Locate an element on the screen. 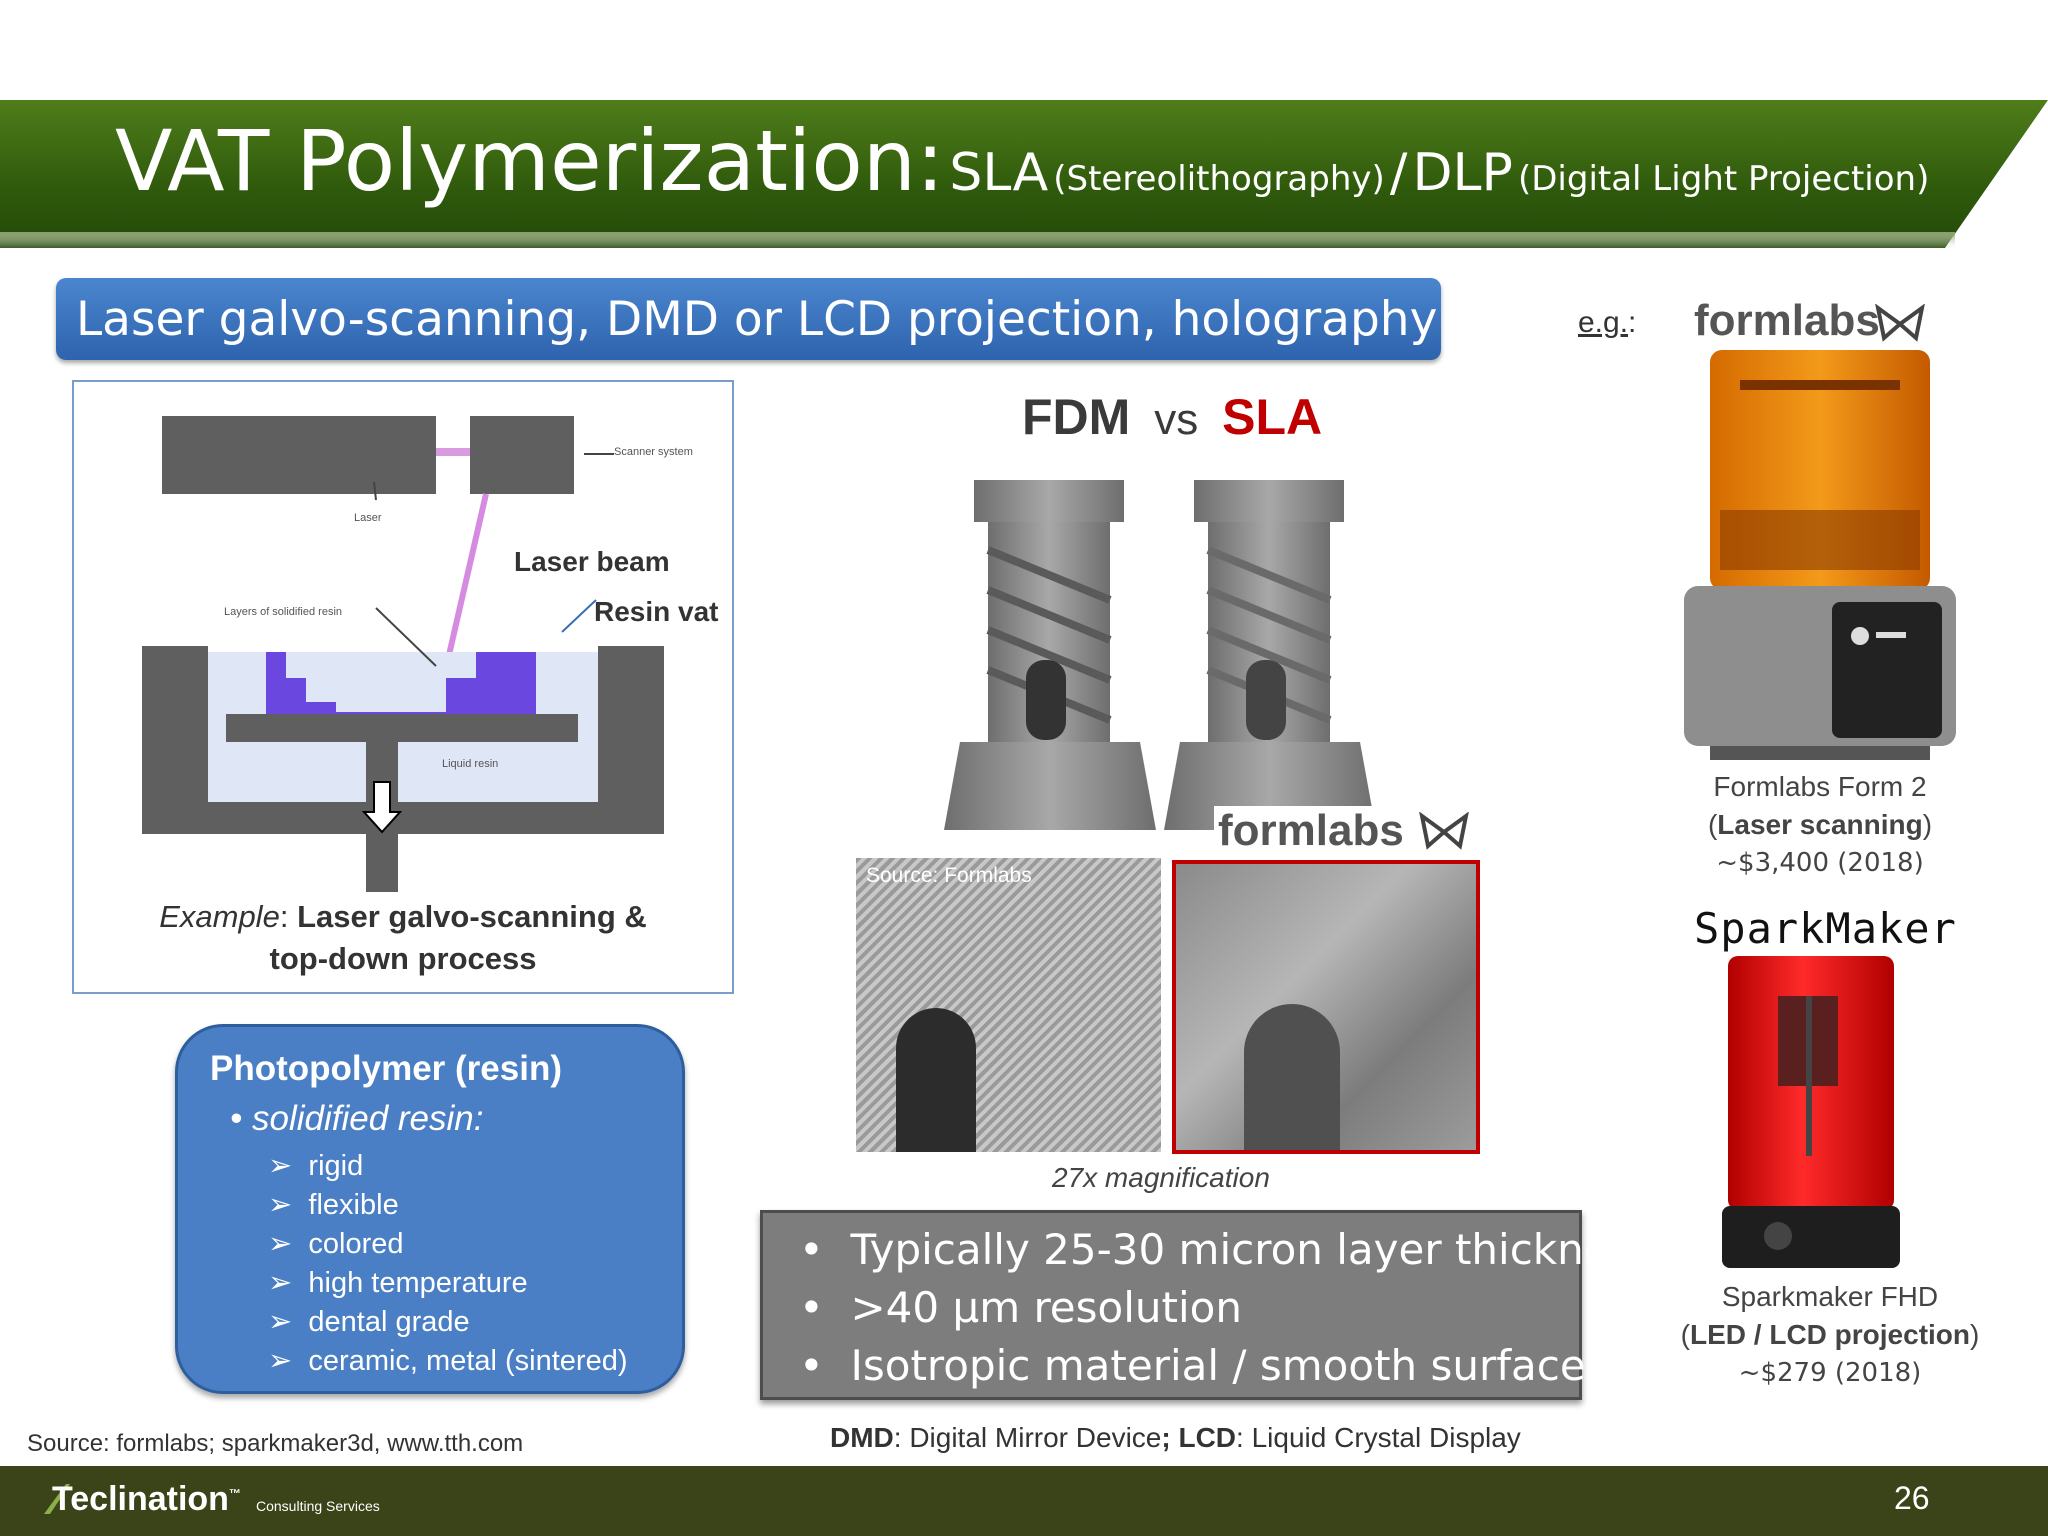 This screenshot has width=2048, height=1536. fdm-rook is located at coordinates (1050, 655).